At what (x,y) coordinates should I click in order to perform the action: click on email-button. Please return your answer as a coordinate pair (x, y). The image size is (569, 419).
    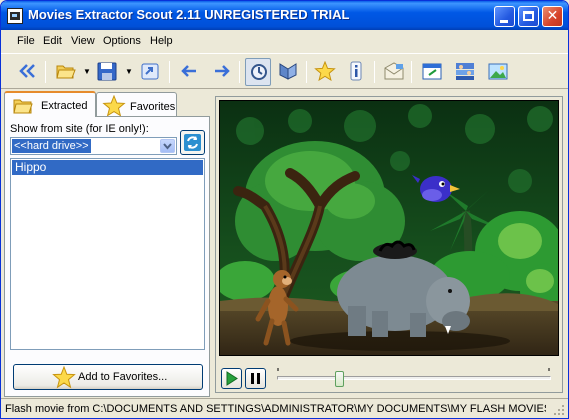
    Looking at the image, I should click on (394, 72).